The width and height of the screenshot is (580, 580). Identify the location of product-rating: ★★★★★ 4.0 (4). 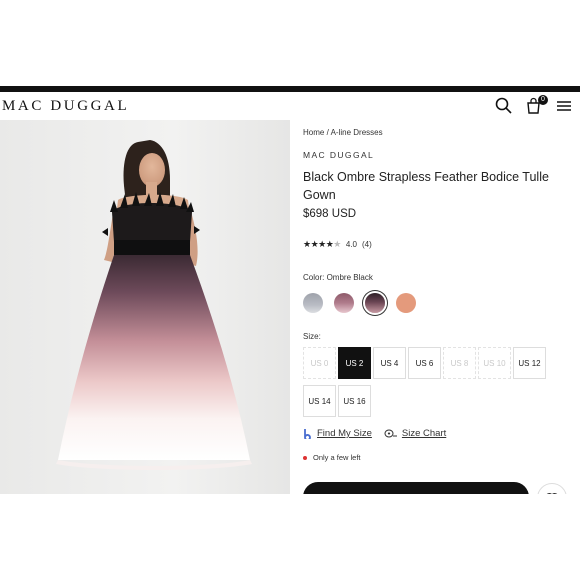
(337, 244).